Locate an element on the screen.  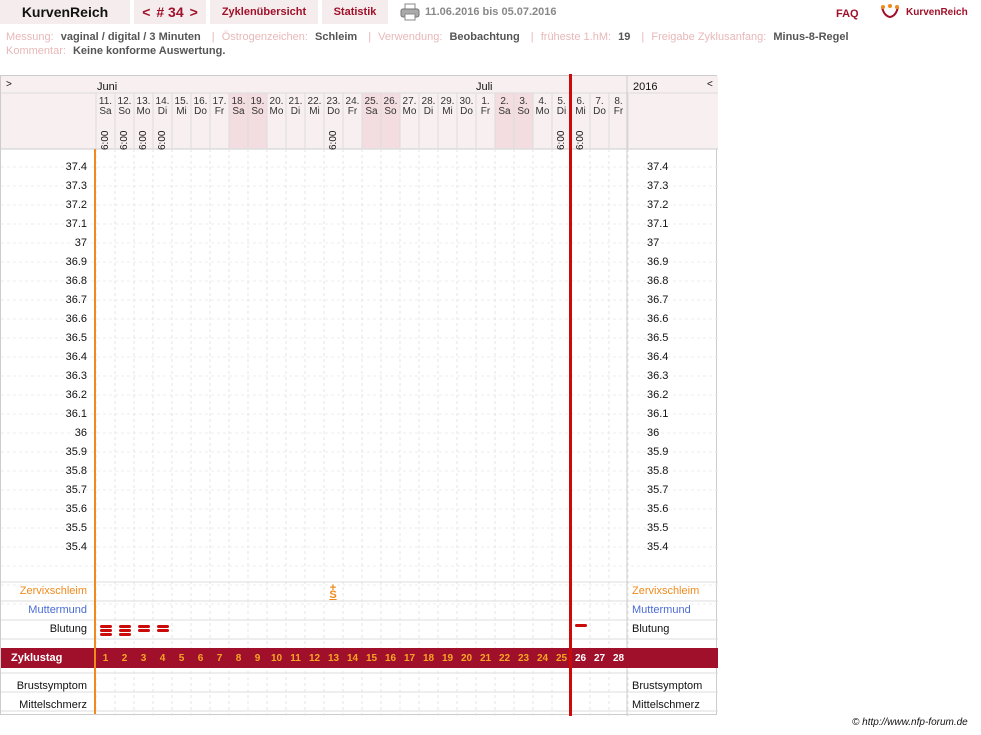
temp-label-right: 36.8 is located at coordinates (658, 281).